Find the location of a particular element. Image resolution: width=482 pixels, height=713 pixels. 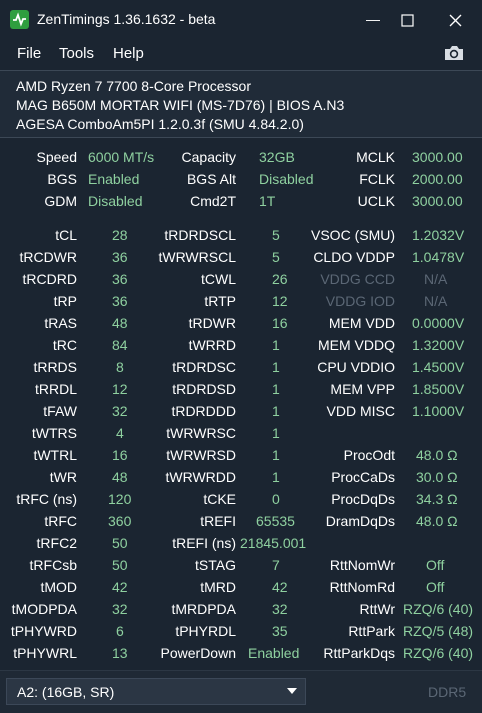

powerdown-label: PowerDown is located at coordinates (198, 653).